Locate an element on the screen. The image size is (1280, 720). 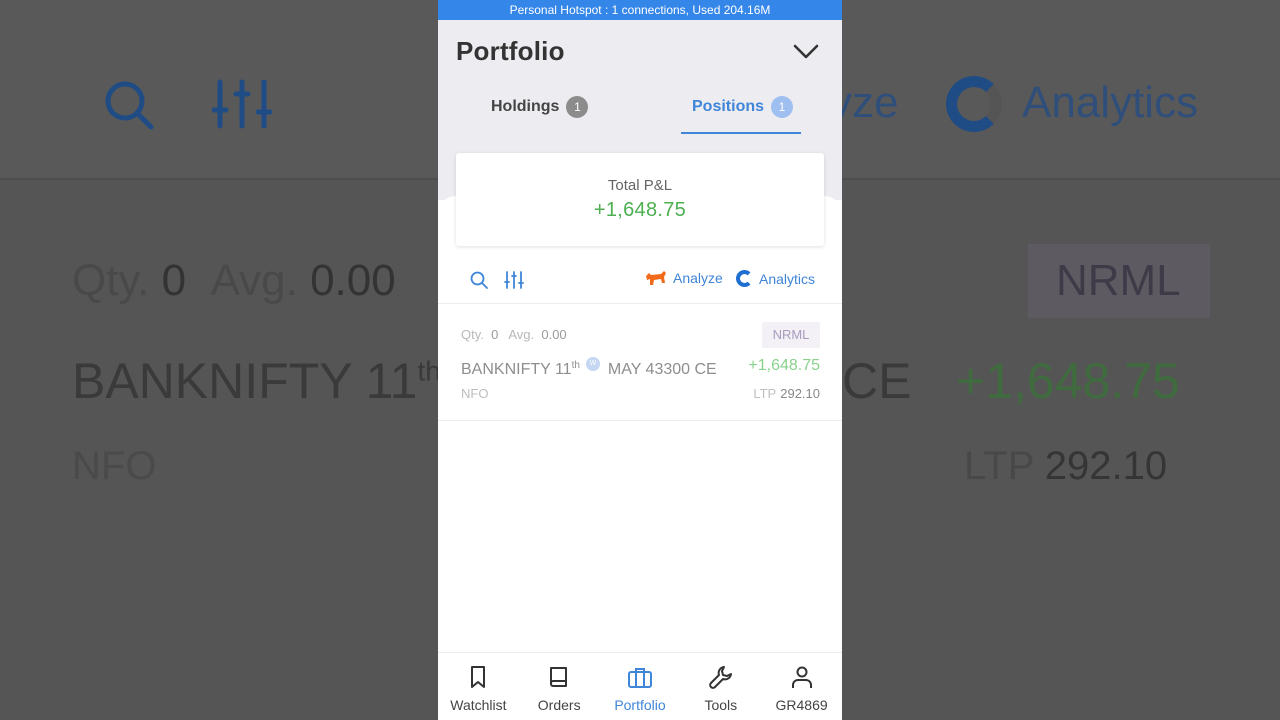
position-exchange: NFO is located at coordinates (475, 393).